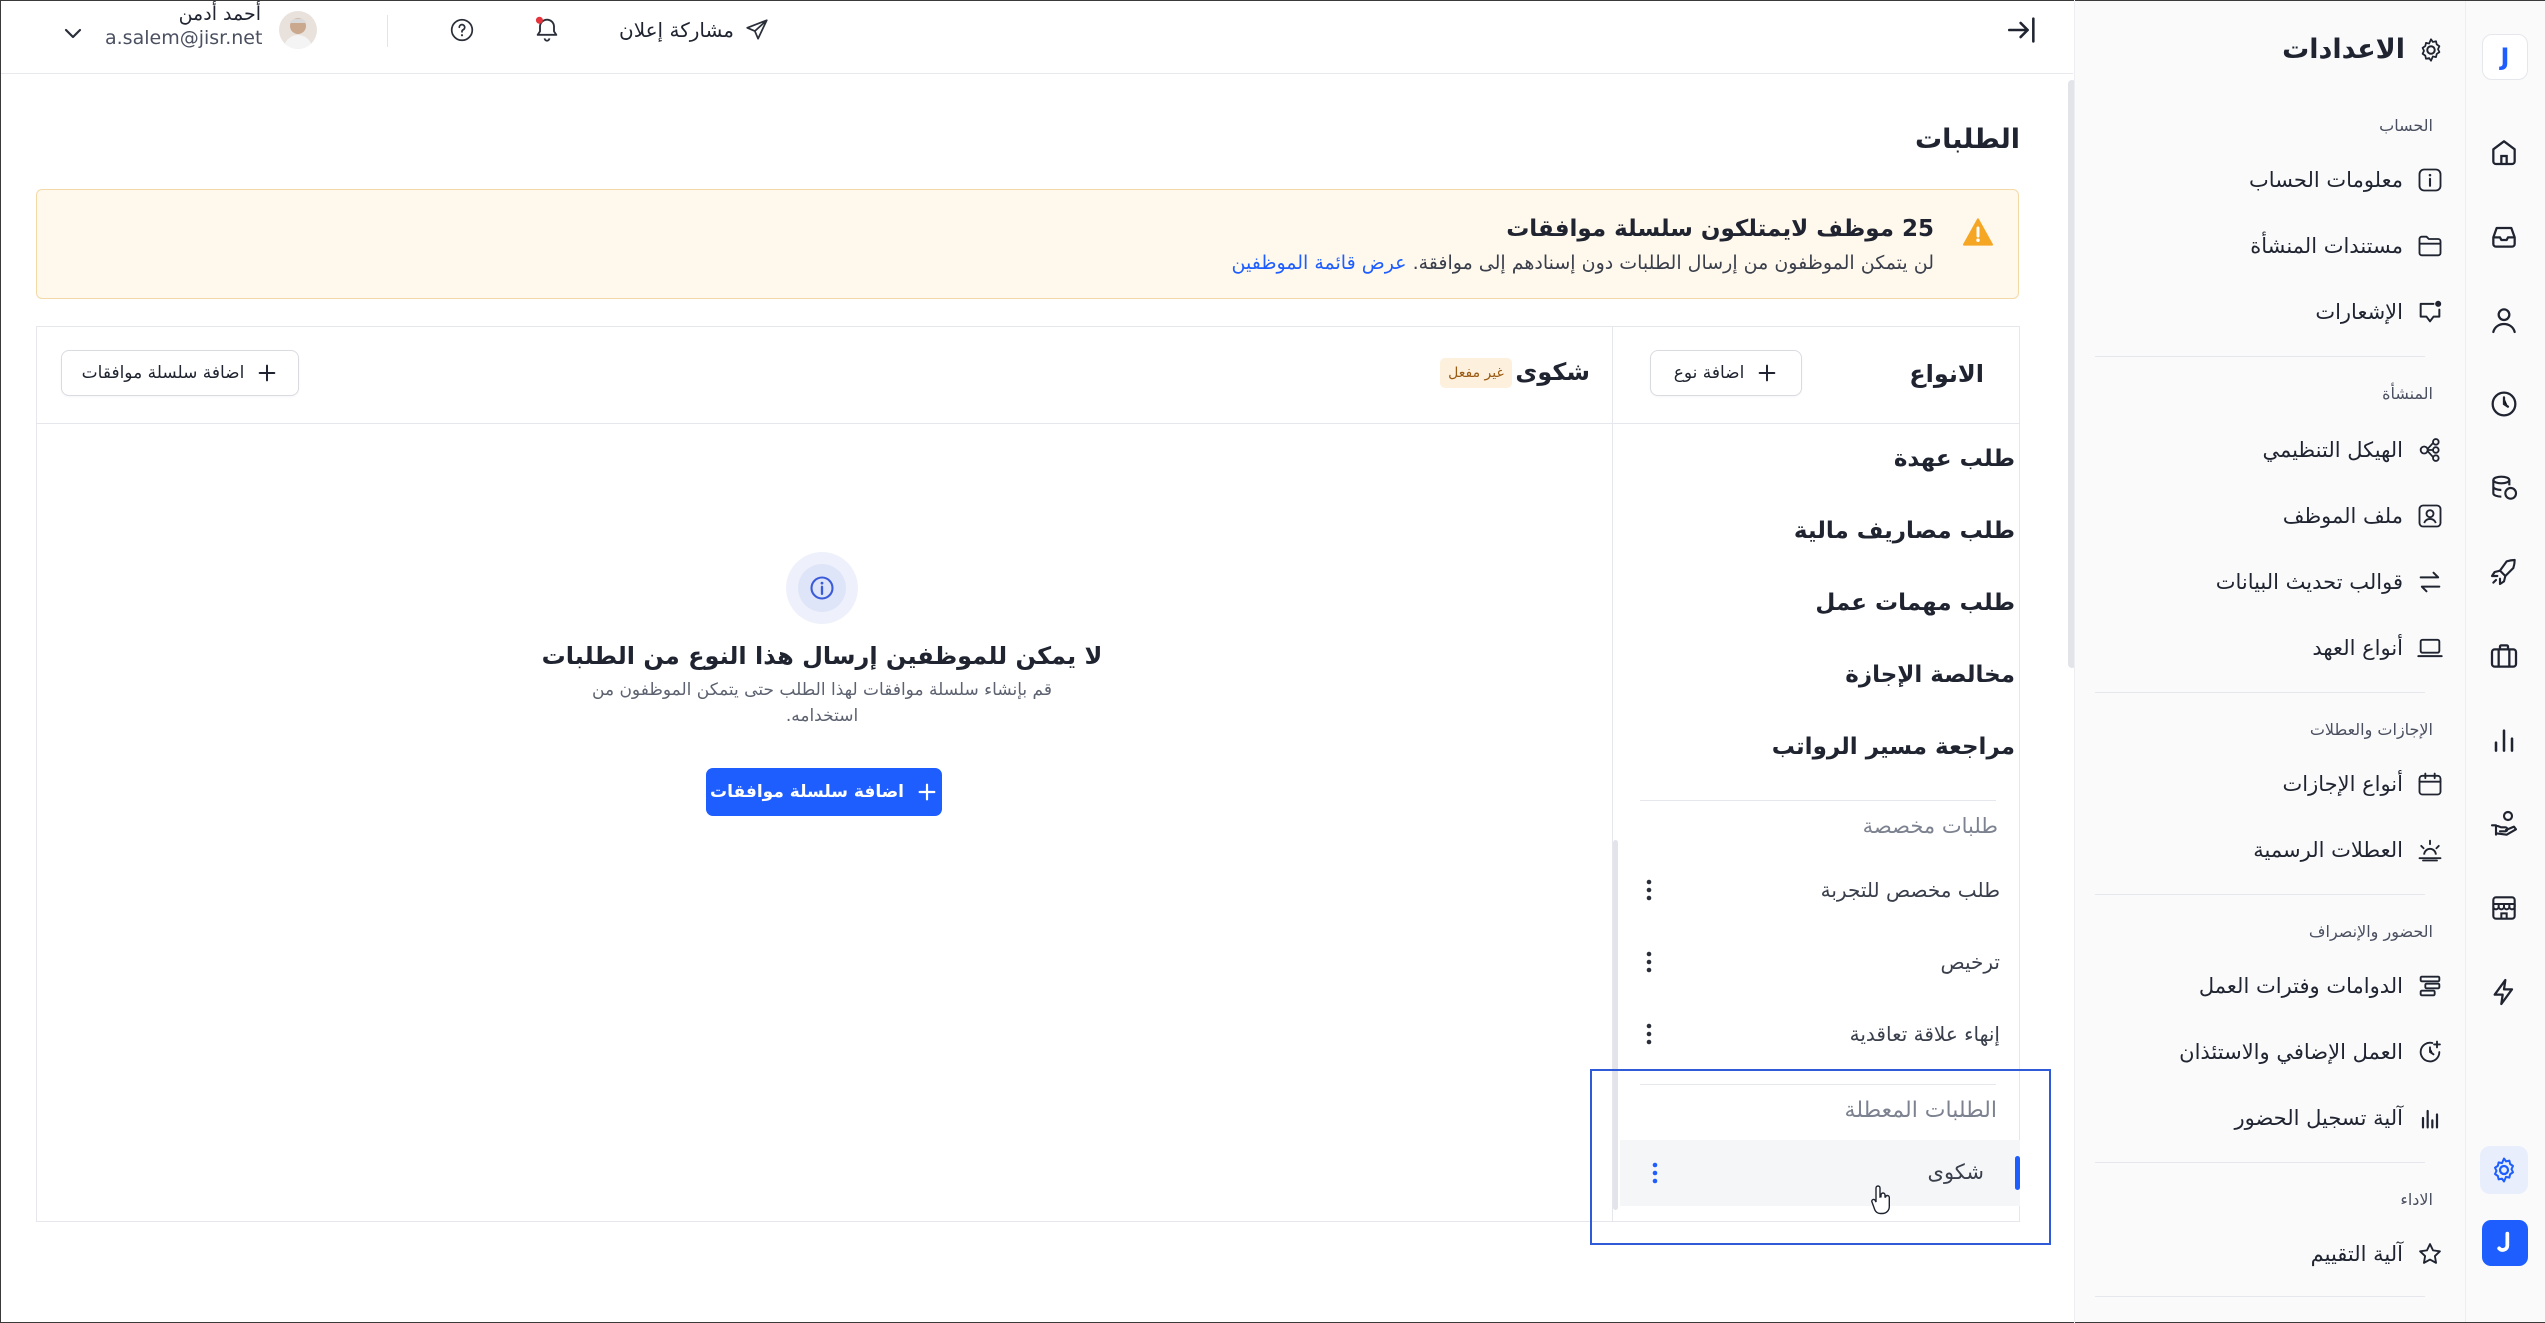 This screenshot has height=1323, width=2545. What do you see at coordinates (2504, 404) in the screenshot?
I see `clock-icon` at bounding box center [2504, 404].